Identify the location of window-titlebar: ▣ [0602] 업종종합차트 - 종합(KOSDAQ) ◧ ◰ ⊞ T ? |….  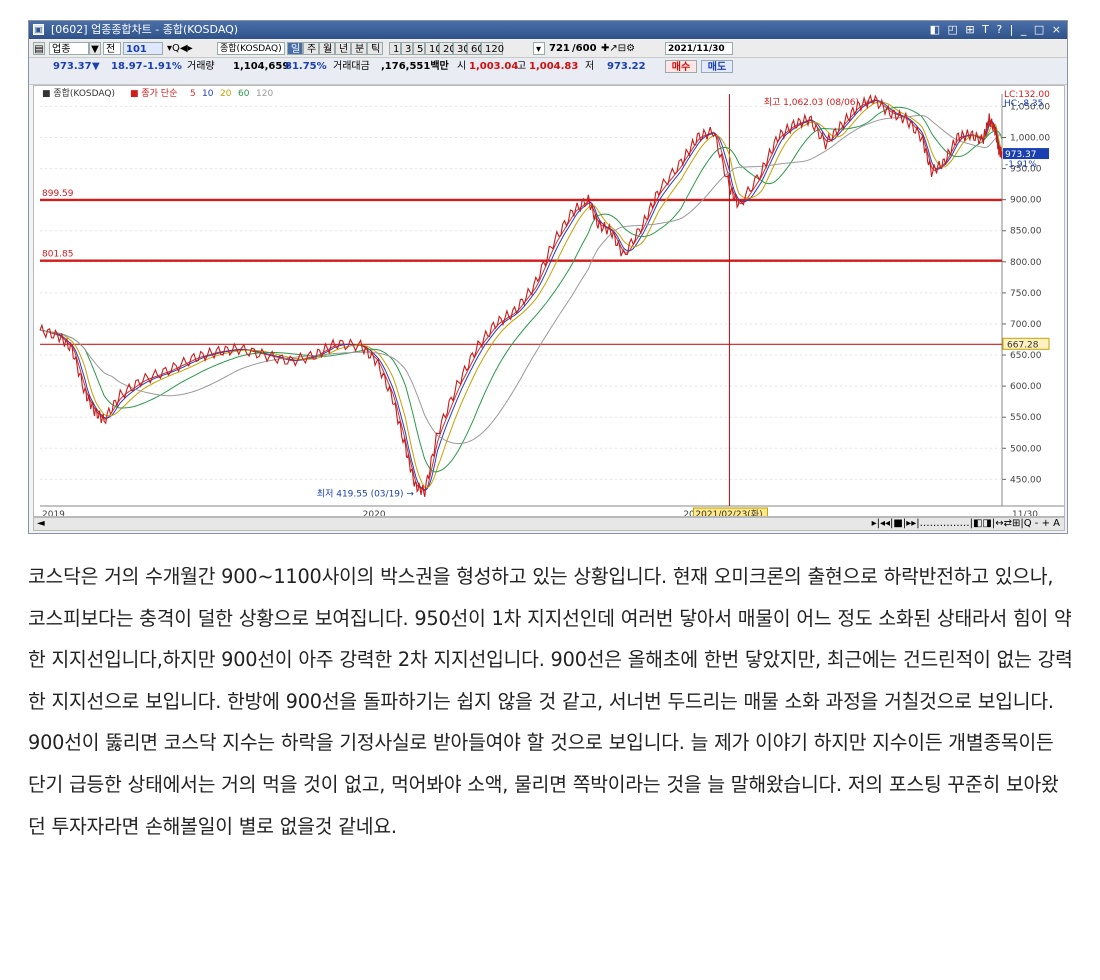
(548, 30).